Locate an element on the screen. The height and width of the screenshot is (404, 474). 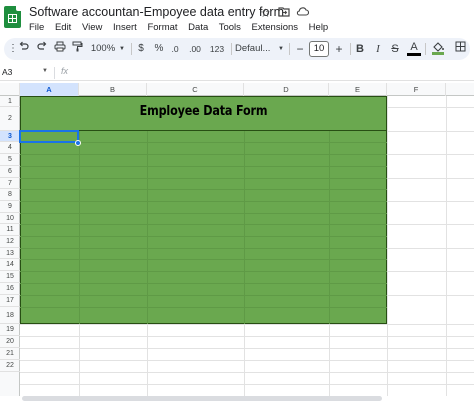
italic-button: I is located at coordinates (378, 49).